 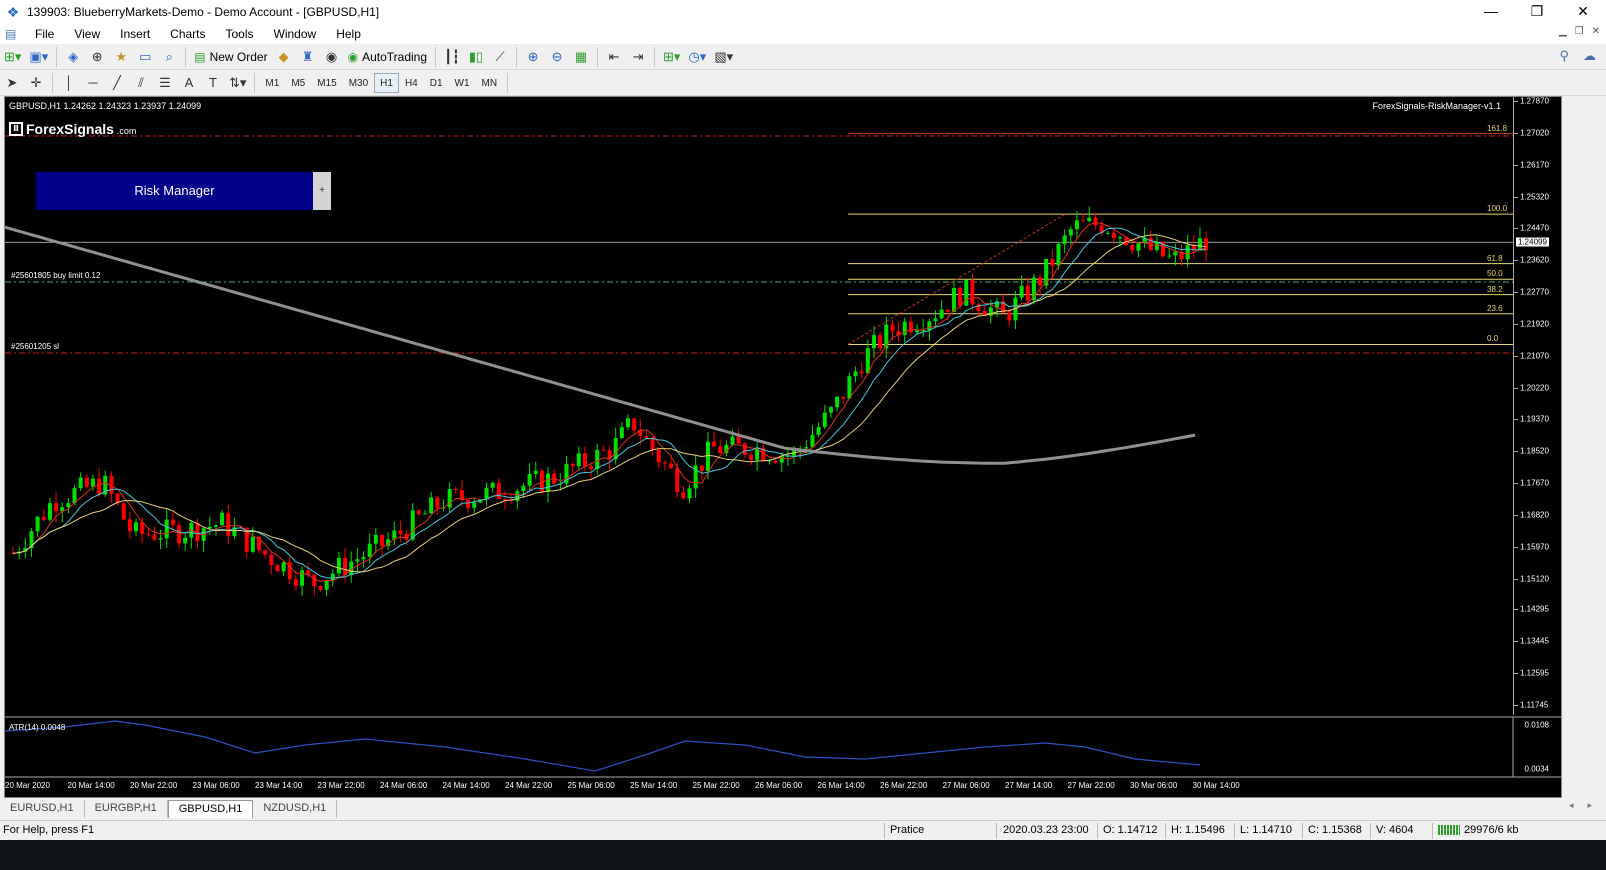 What do you see at coordinates (69, 83) in the screenshot?
I see `vertical-line-button: │` at bounding box center [69, 83].